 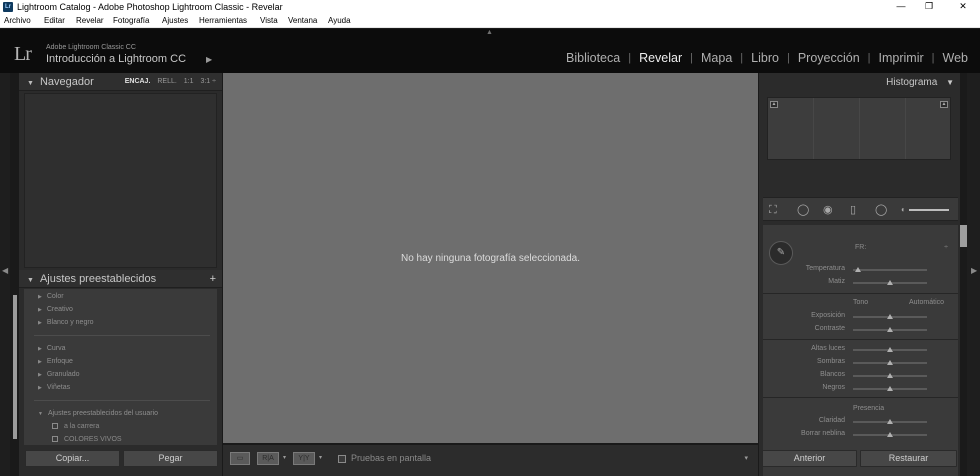 What do you see at coordinates (304, 458) in the screenshot?
I see `swap-view-button: Y|Y` at bounding box center [304, 458].